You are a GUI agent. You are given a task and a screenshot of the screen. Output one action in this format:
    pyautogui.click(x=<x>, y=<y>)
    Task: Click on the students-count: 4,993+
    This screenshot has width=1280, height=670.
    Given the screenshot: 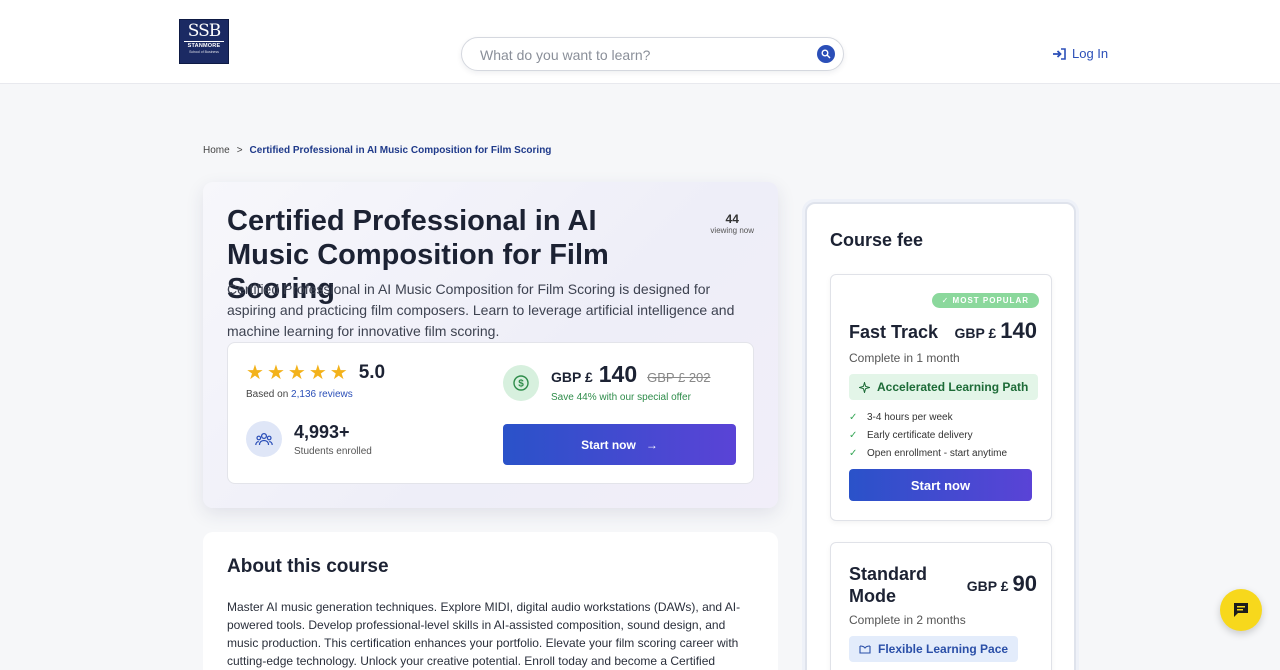 What is the action you would take?
    pyautogui.click(x=322, y=432)
    